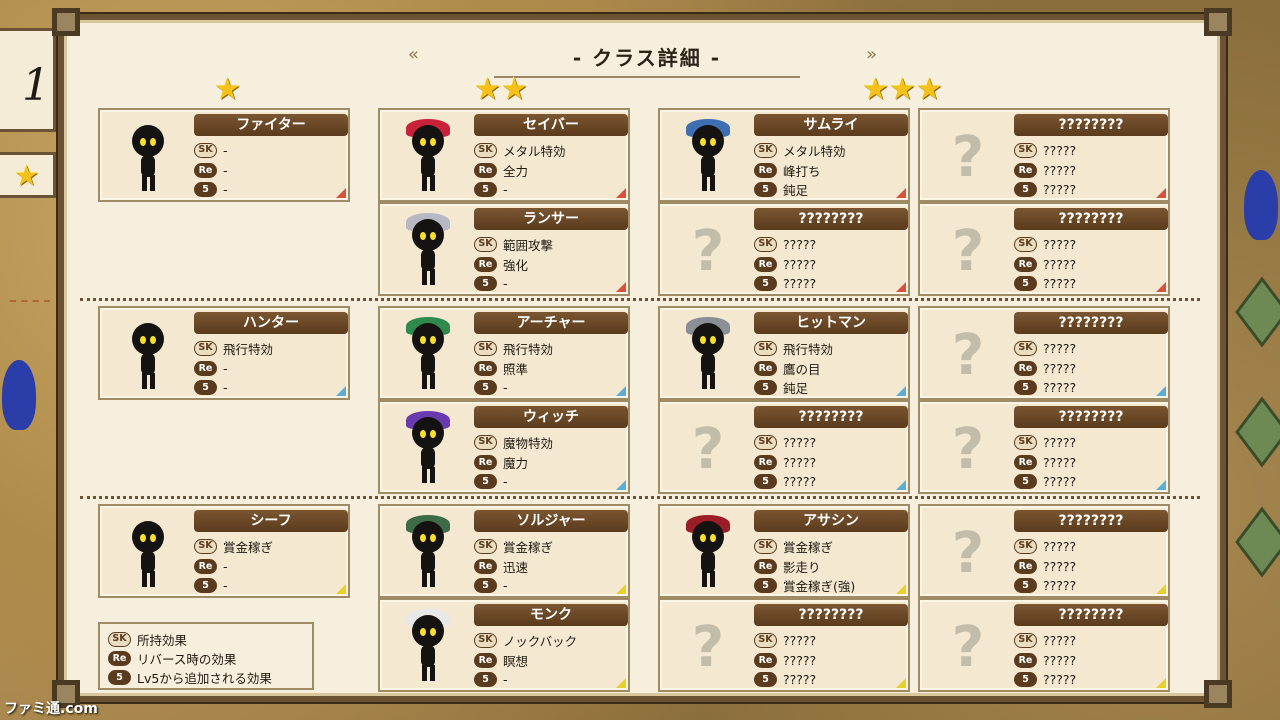 This screenshot has width=1280, height=720. Describe the element at coordinates (1044, 353) in the screenshot. I see `class-card-unknown-4: ????????? SK????? Re????? 5?????` at that location.